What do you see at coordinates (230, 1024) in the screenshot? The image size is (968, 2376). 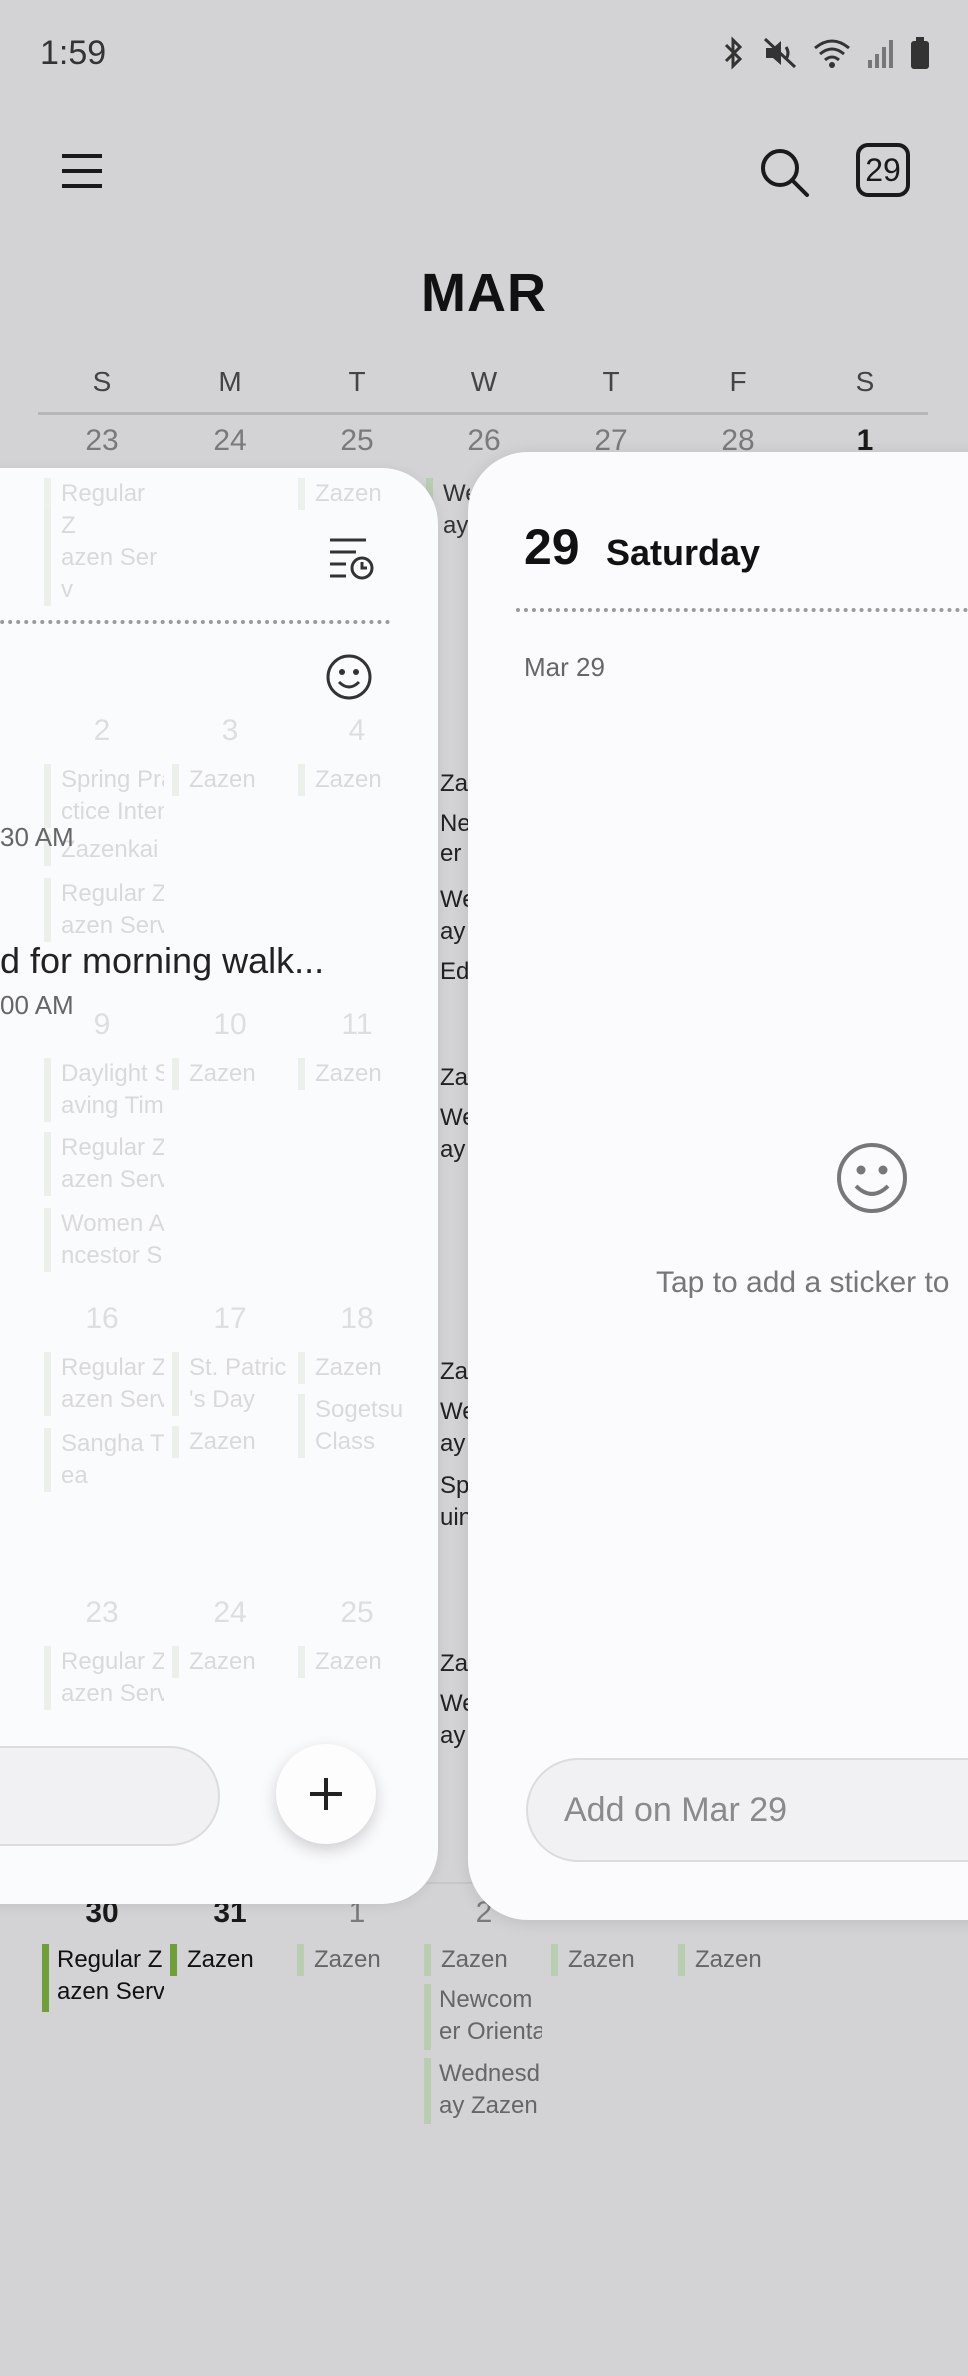 I see `ghost-day: 10` at bounding box center [230, 1024].